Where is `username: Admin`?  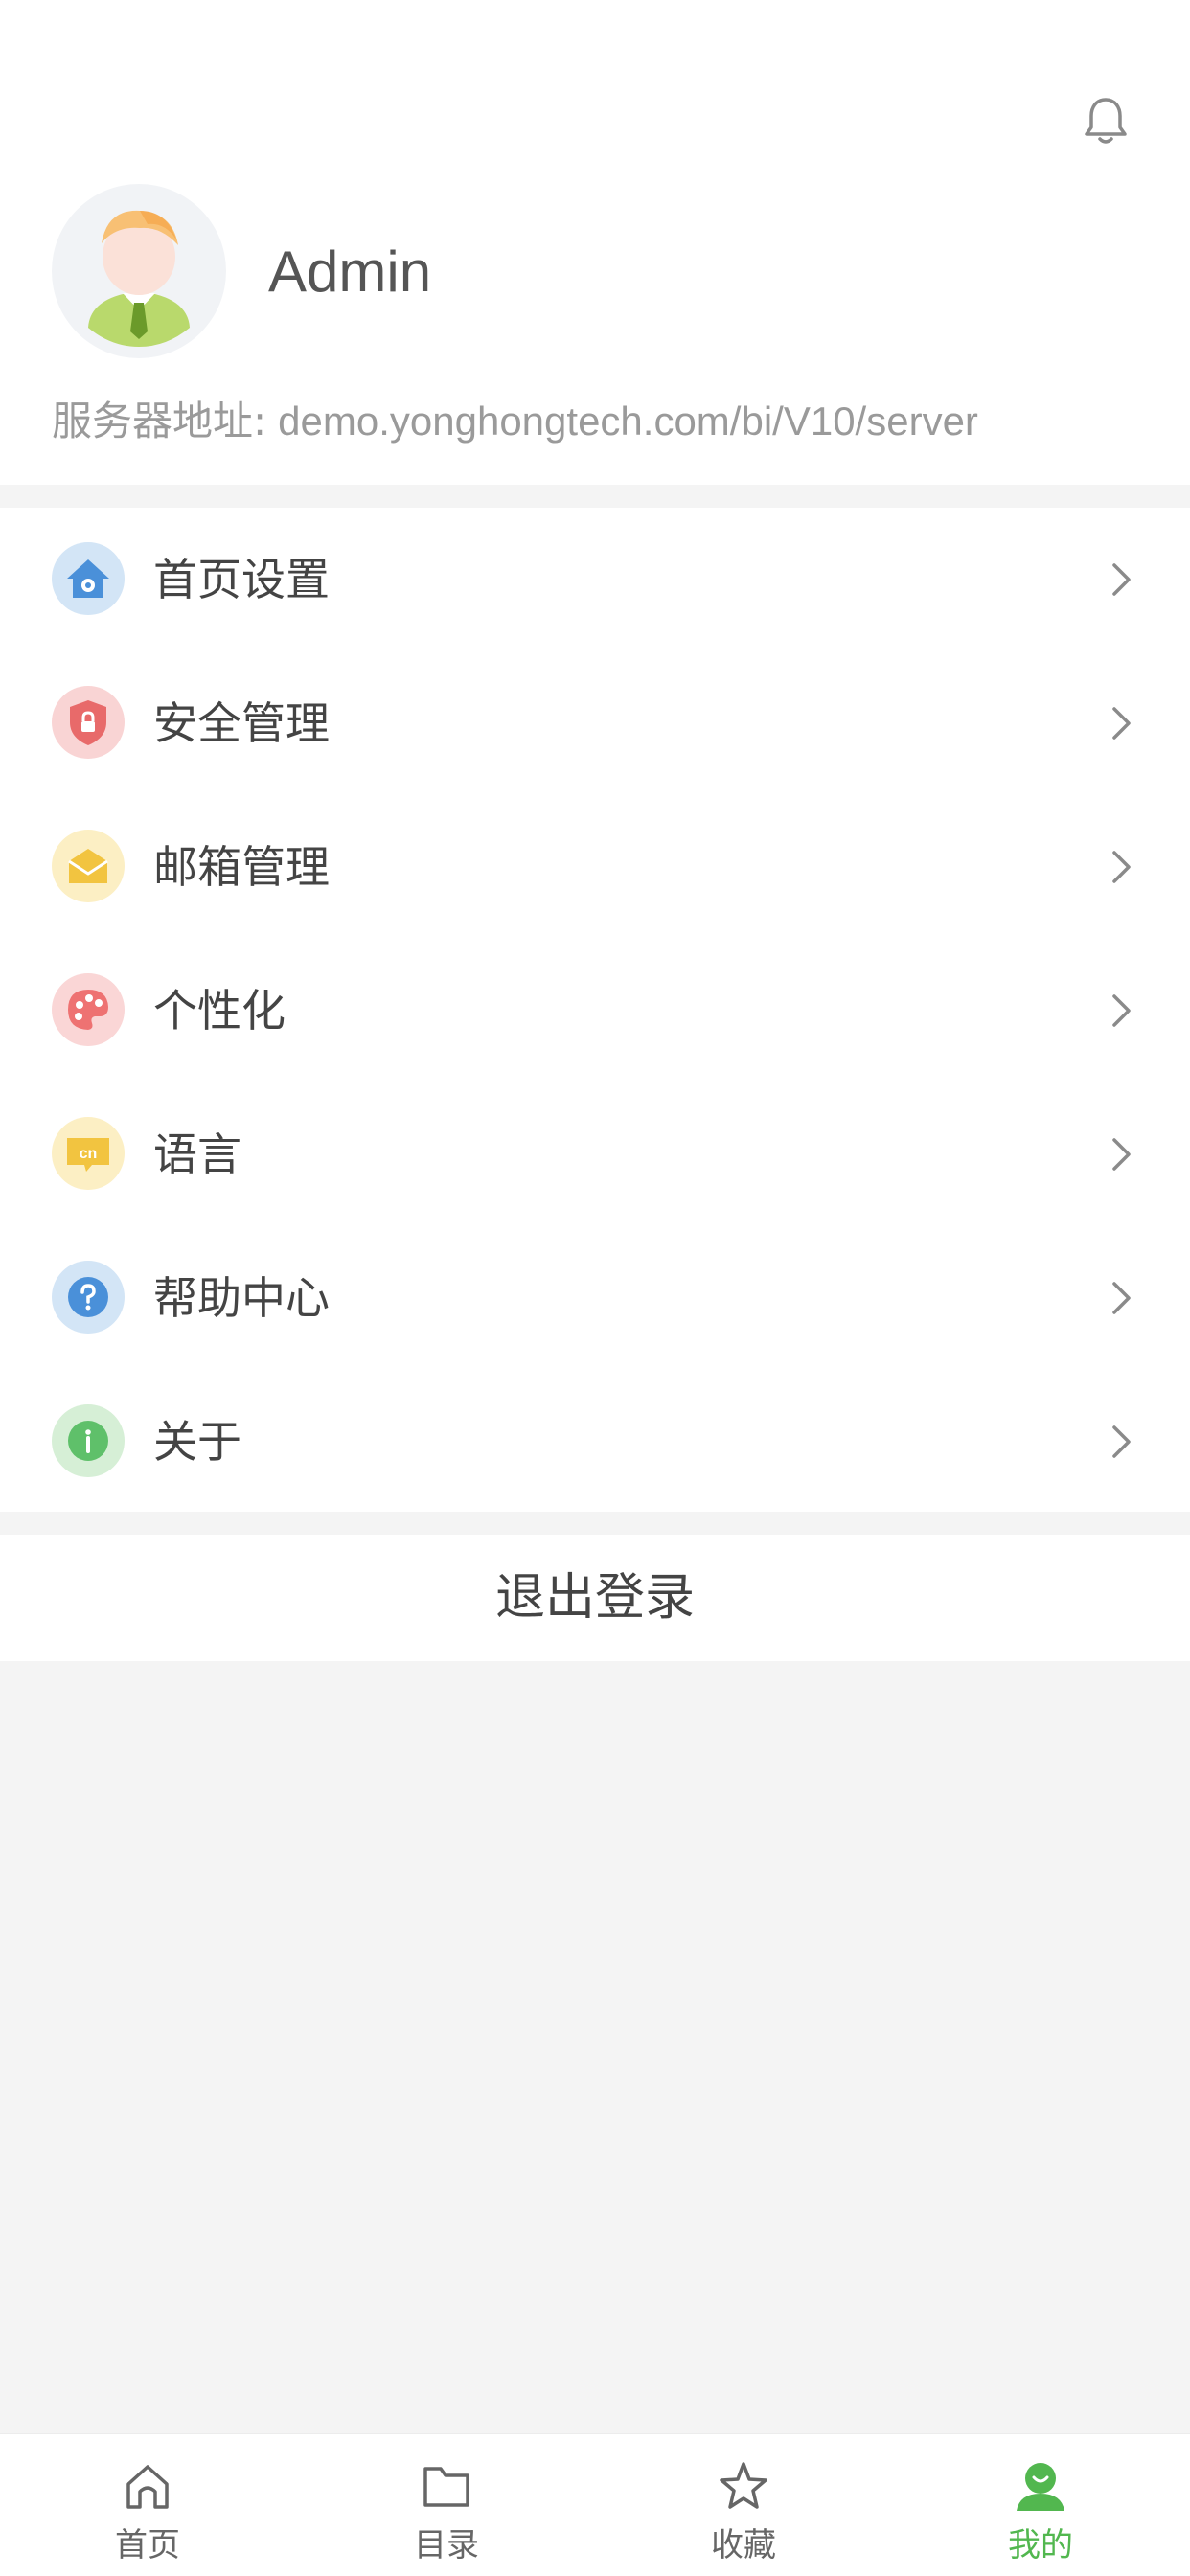 username: Admin is located at coordinates (350, 272).